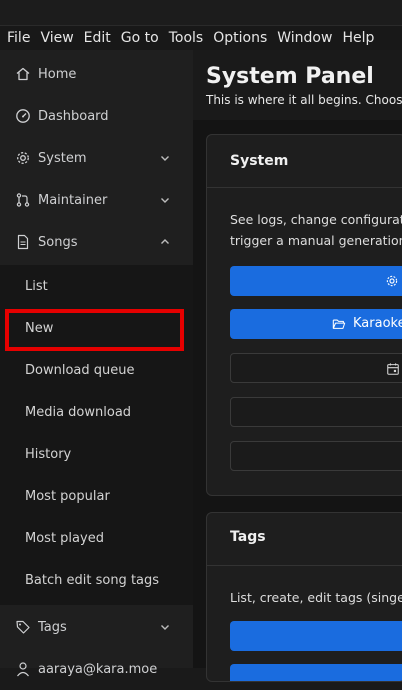 The image size is (402, 690). Describe the element at coordinates (94, 330) in the screenshot. I see `red-highlight-box` at that location.